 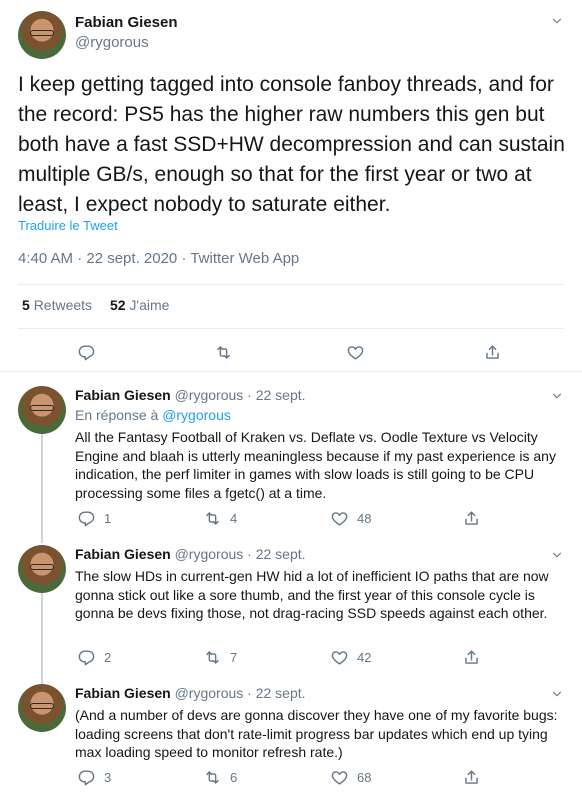 I want to click on retweets-stat: 5 Retweets, so click(x=57, y=305).